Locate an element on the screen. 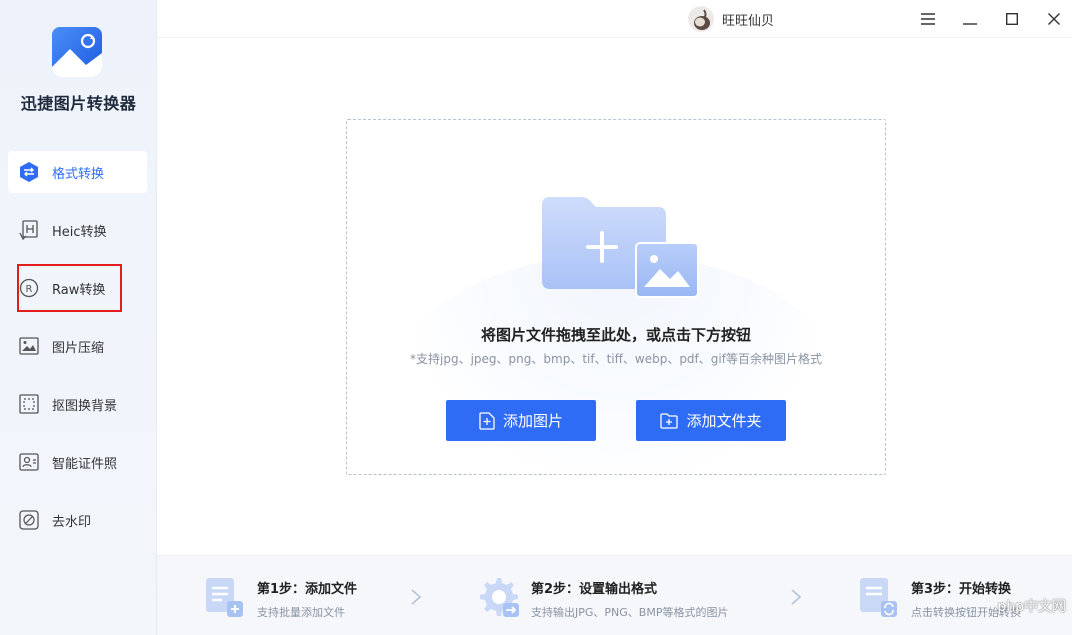 The height and width of the screenshot is (635, 1072). step-title: 第3步：开始转换 is located at coordinates (961, 589).